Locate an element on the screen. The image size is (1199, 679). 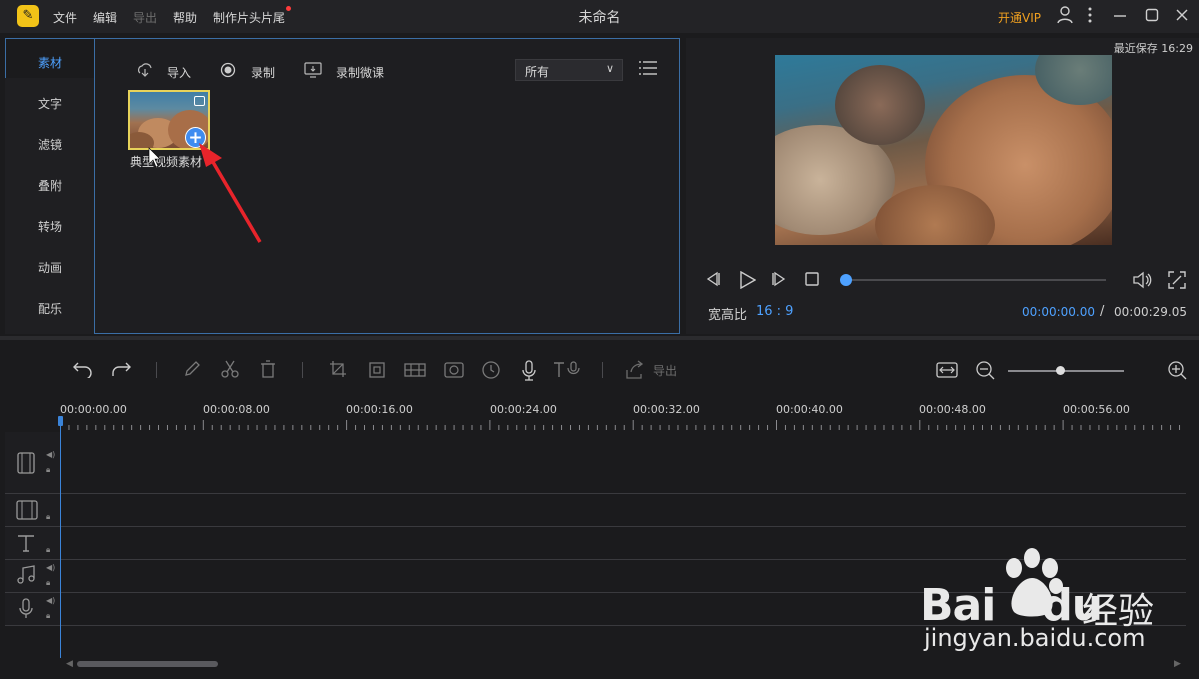
timeline-horizontal-scrollbar is located at coordinates (147, 664).